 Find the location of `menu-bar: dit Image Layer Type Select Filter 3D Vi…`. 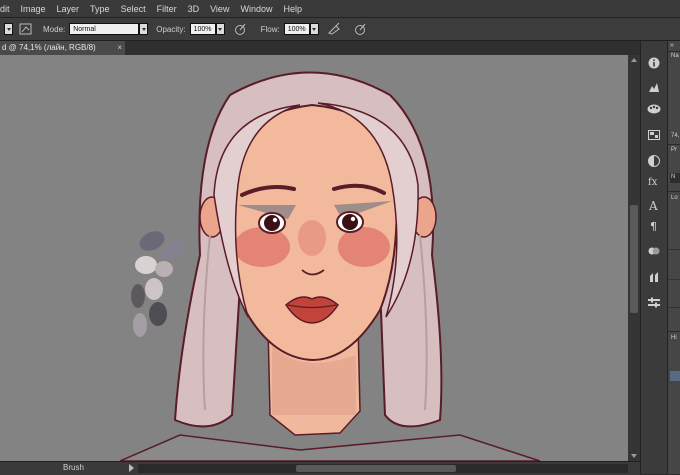

menu-bar: dit Image Layer Type Select Filter 3D Vi… is located at coordinates (340, 9).